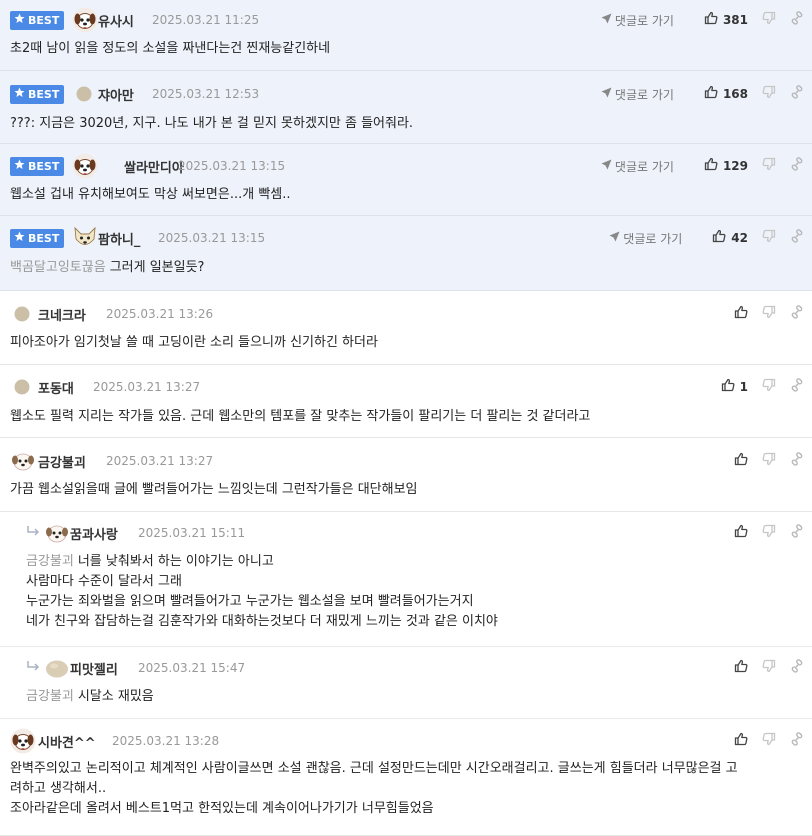 This screenshot has height=836, width=812. Describe the element at coordinates (730, 238) in the screenshot. I see `like-button: 42` at that location.